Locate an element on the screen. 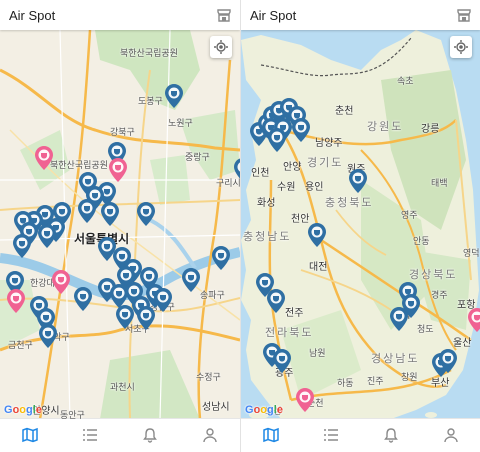 The width and height of the screenshot is (480, 452). map-label: 태백 is located at coordinates (439, 183).